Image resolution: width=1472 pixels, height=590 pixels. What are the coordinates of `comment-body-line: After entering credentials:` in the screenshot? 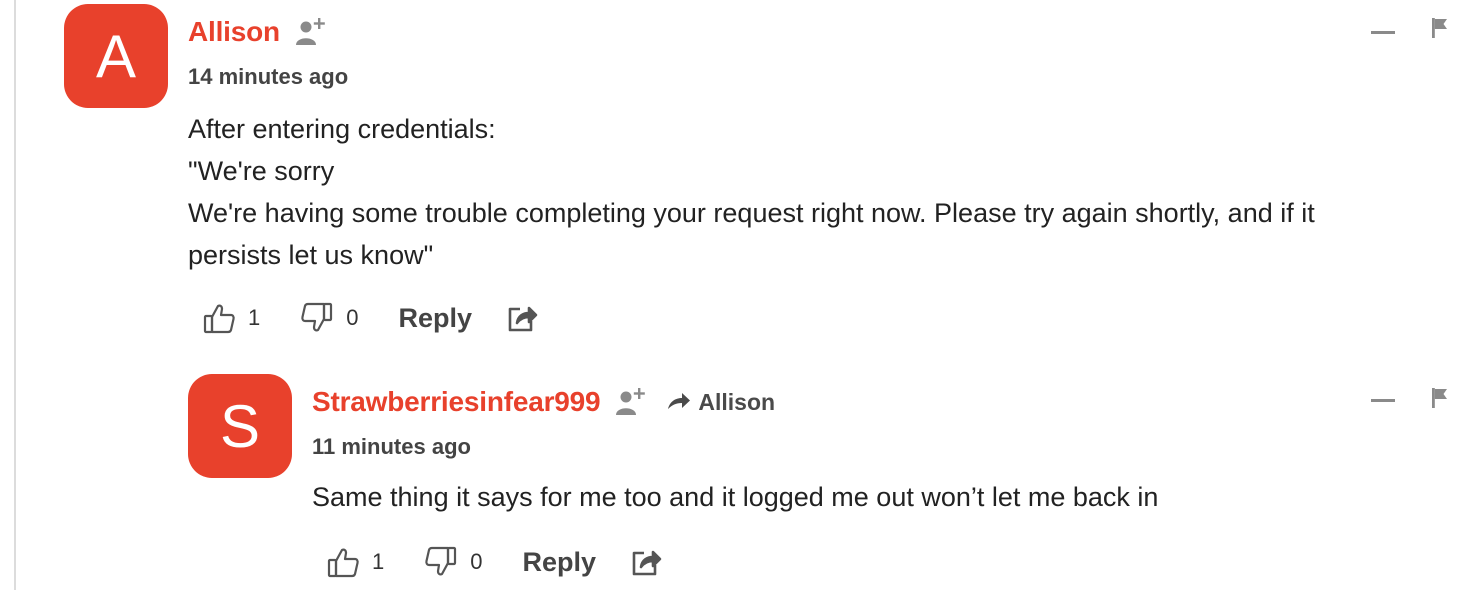 It's located at (342, 129).